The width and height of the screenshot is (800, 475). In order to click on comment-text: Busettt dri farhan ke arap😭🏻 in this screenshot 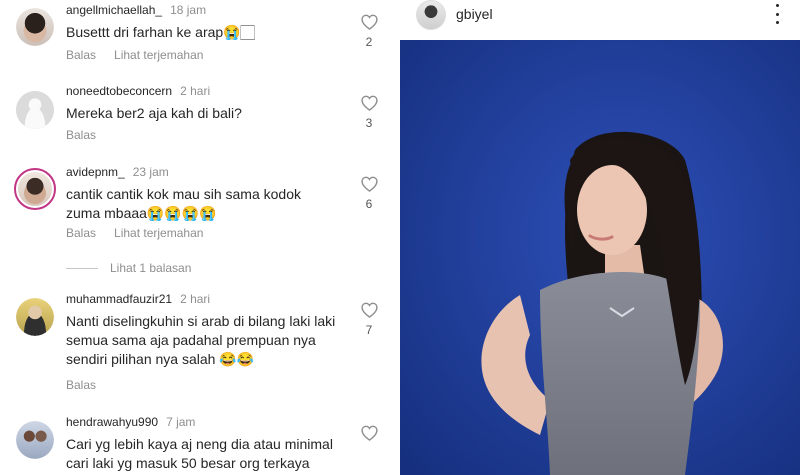, I will do `click(160, 32)`.